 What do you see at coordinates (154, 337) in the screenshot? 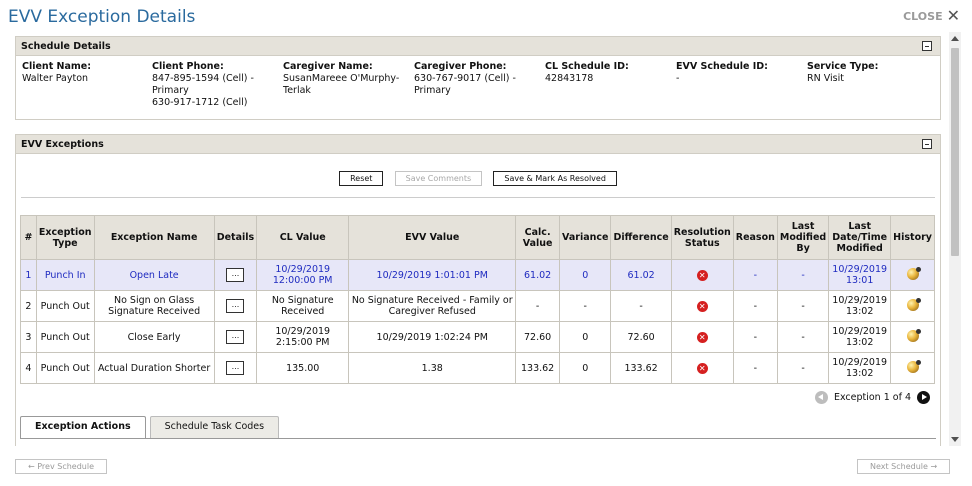
I see `exception-name: Close Early` at bounding box center [154, 337].